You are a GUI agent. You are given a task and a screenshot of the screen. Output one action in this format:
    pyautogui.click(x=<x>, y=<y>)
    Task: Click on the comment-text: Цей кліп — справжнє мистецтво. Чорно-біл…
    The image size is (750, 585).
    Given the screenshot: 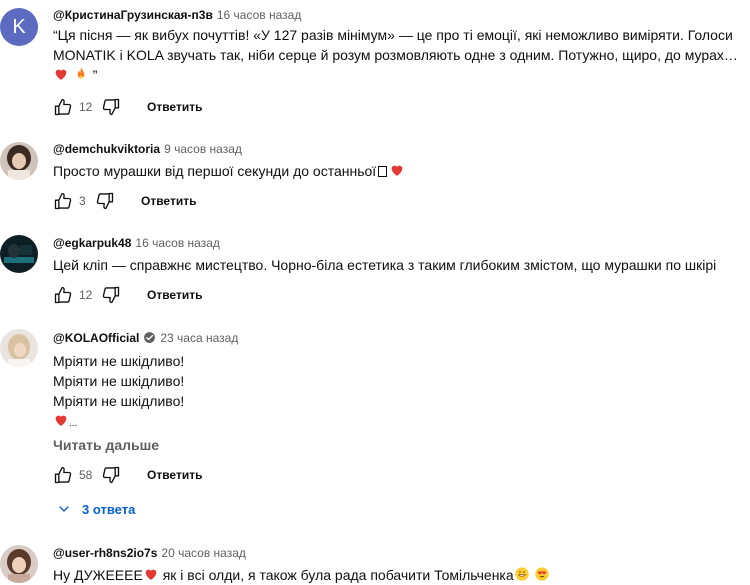 What is the action you would take?
    pyautogui.click(x=398, y=265)
    